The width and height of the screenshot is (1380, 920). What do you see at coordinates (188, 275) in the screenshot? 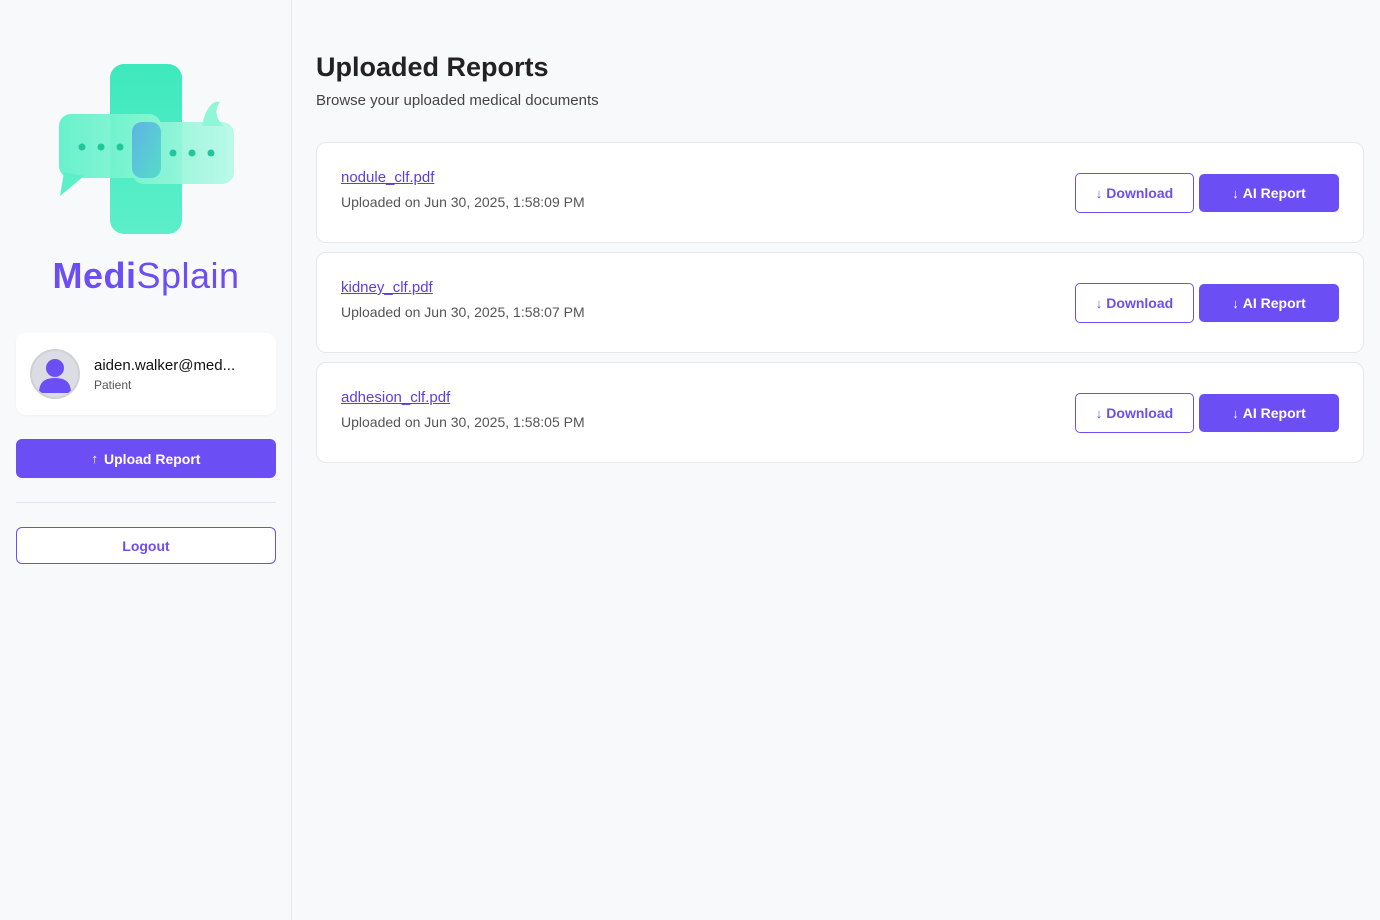
I see `brand-name-part2: Splain` at bounding box center [188, 275].